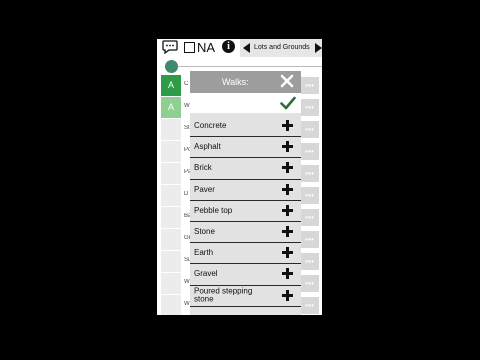 The height and width of the screenshot is (360, 480). What do you see at coordinates (170, 47) in the screenshot?
I see `chat-icon` at bounding box center [170, 47].